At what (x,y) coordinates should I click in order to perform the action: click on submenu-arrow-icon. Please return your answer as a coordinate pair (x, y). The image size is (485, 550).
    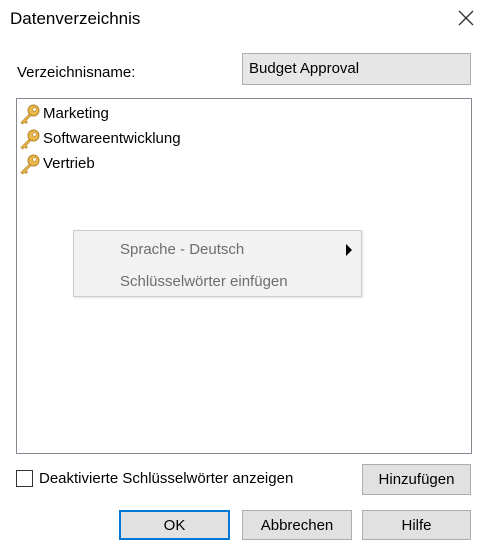
    Looking at the image, I should click on (349, 251).